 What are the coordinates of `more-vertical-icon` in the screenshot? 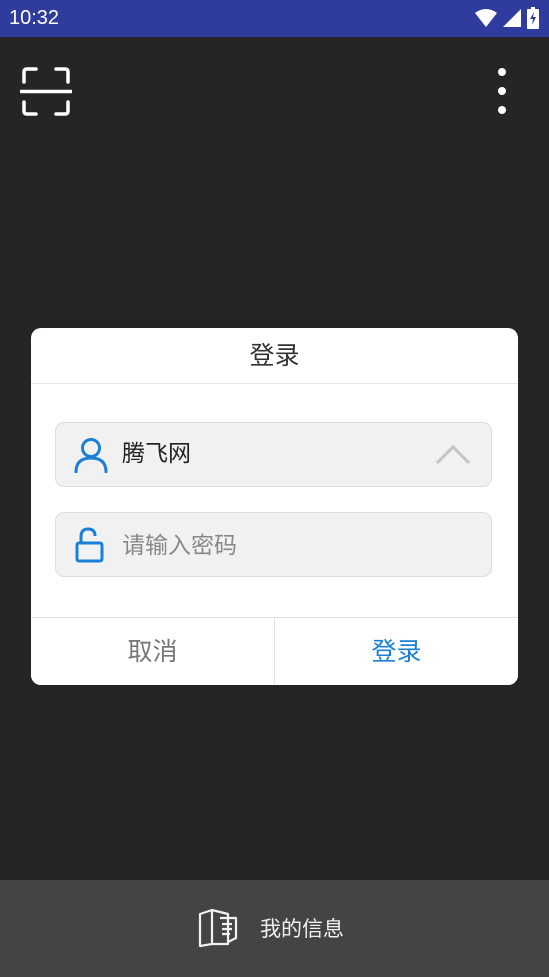 It's located at (502, 91).